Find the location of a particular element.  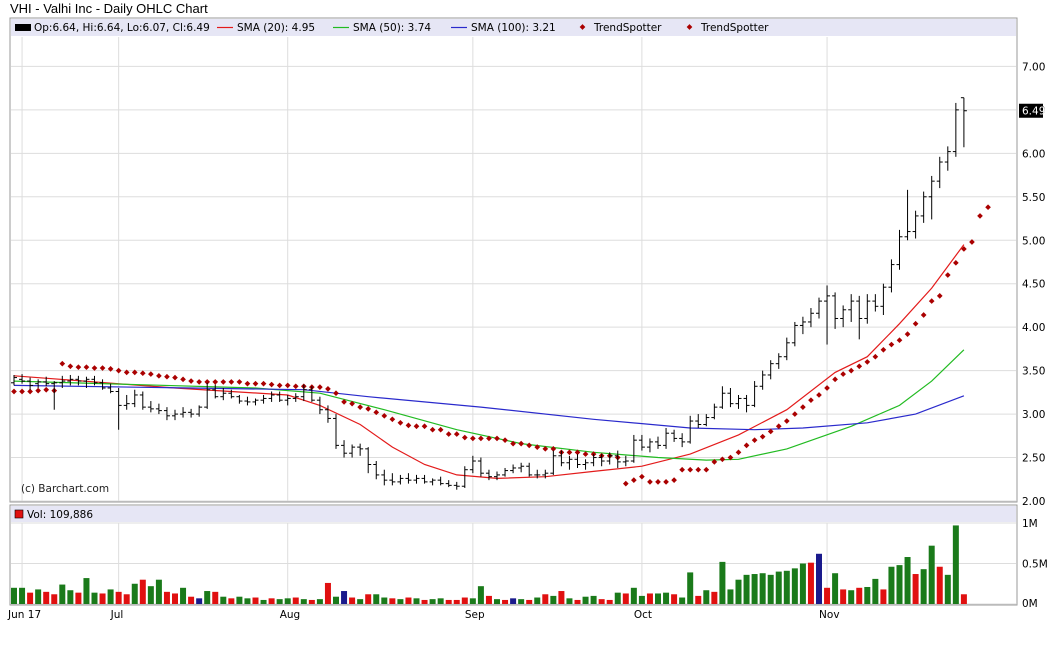

sma20-legend-text: SMA (20): 4.95 is located at coordinates (276, 28).